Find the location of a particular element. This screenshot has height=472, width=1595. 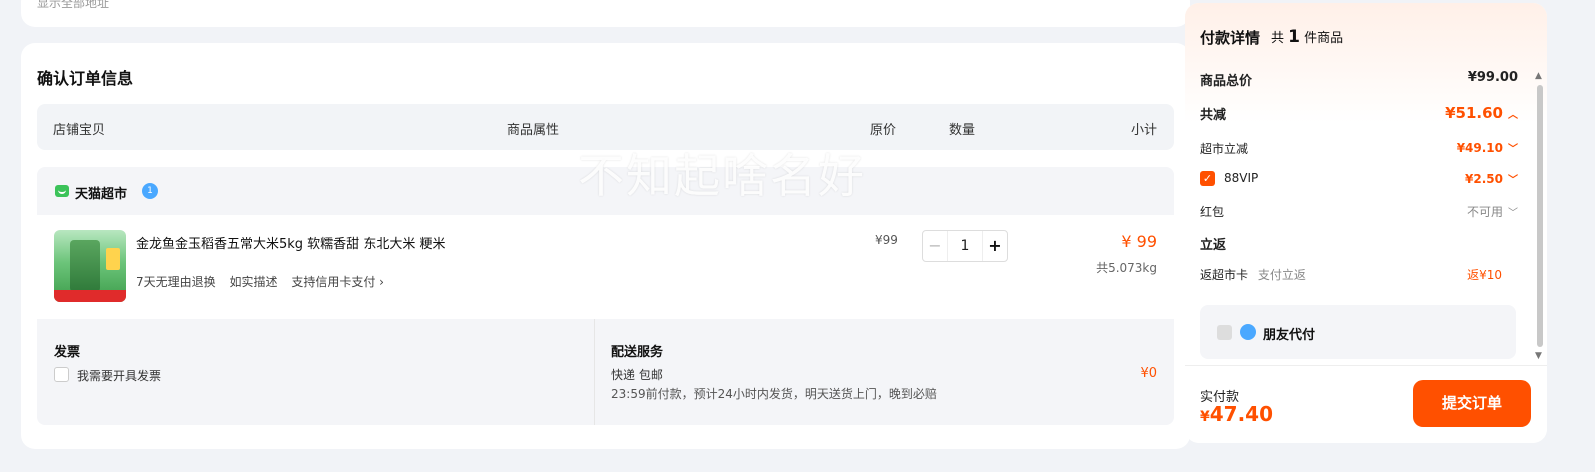

item-count: 共 1 件商品 is located at coordinates (1307, 37).